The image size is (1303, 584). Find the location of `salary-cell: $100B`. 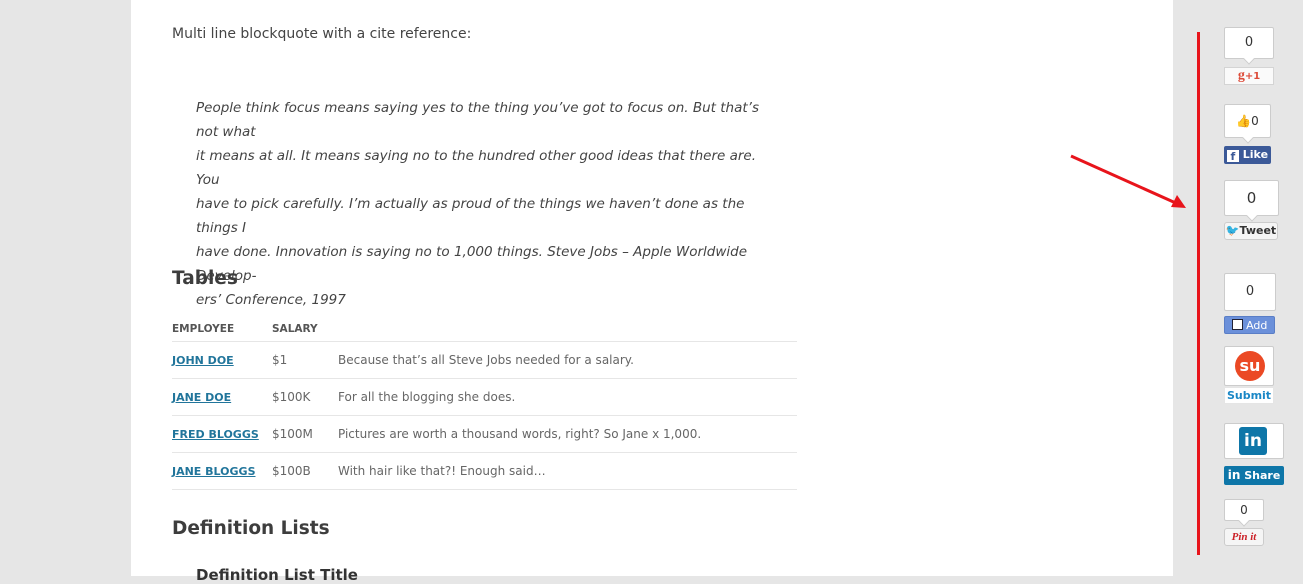

salary-cell: $100B is located at coordinates (305, 471).